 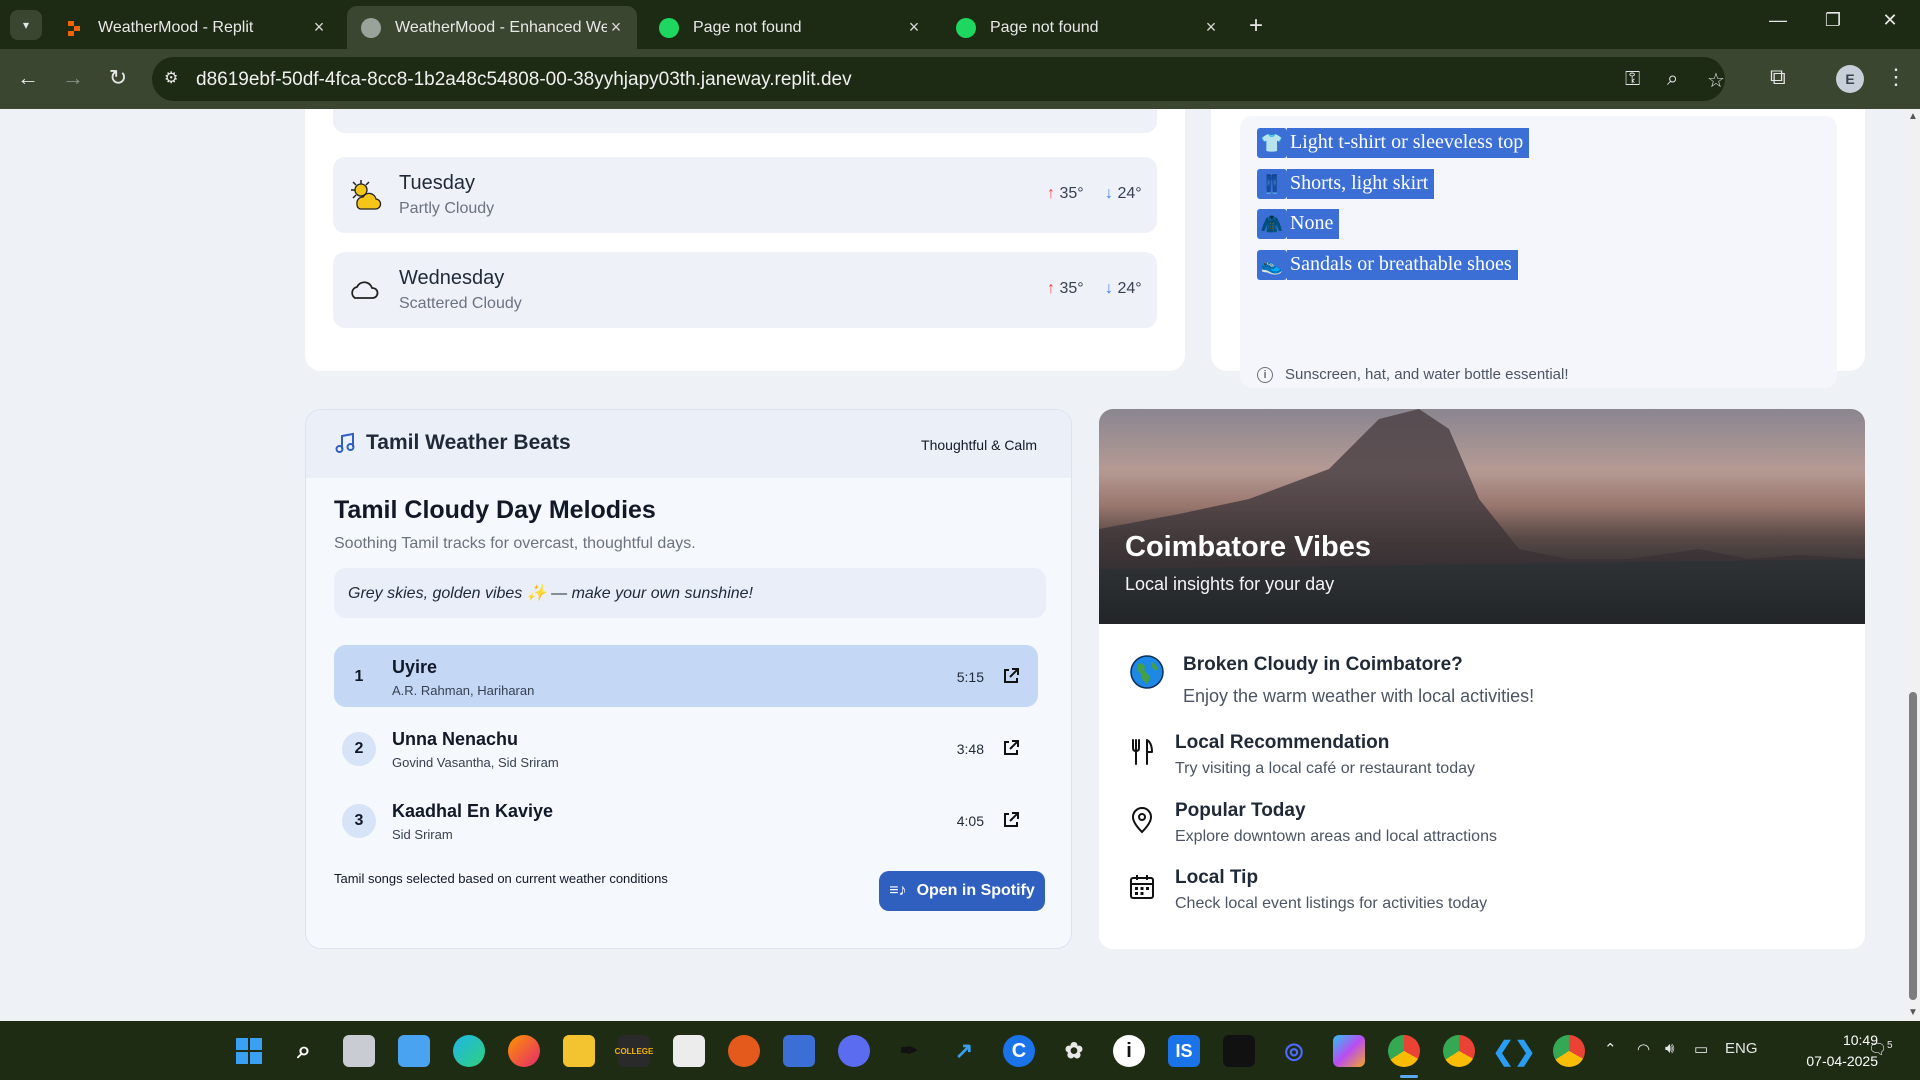 What do you see at coordinates (1239, 1051) in the screenshot?
I see `capcut-icon` at bounding box center [1239, 1051].